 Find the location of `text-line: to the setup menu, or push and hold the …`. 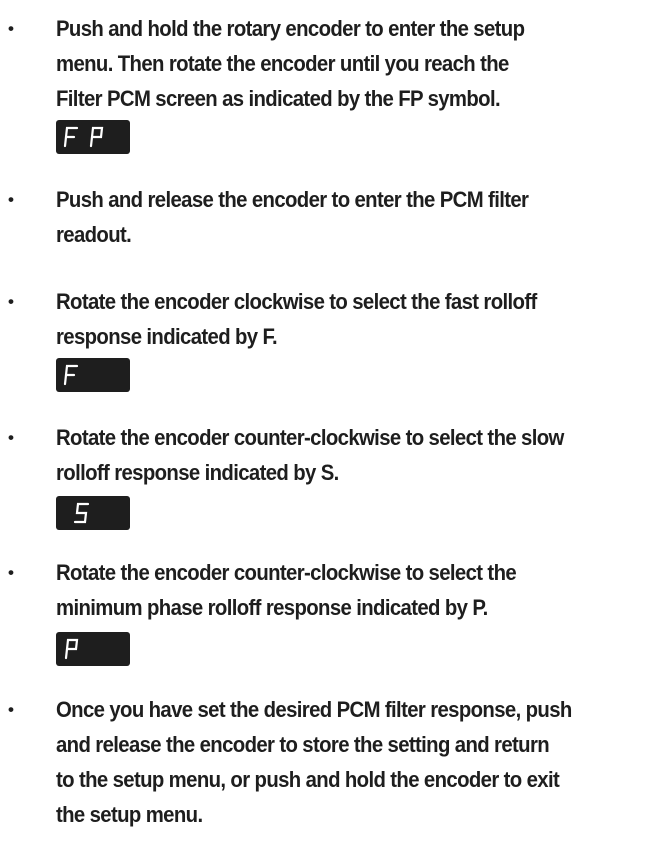

text-line: to the setup menu, or push and hold the … is located at coordinates (308, 779).